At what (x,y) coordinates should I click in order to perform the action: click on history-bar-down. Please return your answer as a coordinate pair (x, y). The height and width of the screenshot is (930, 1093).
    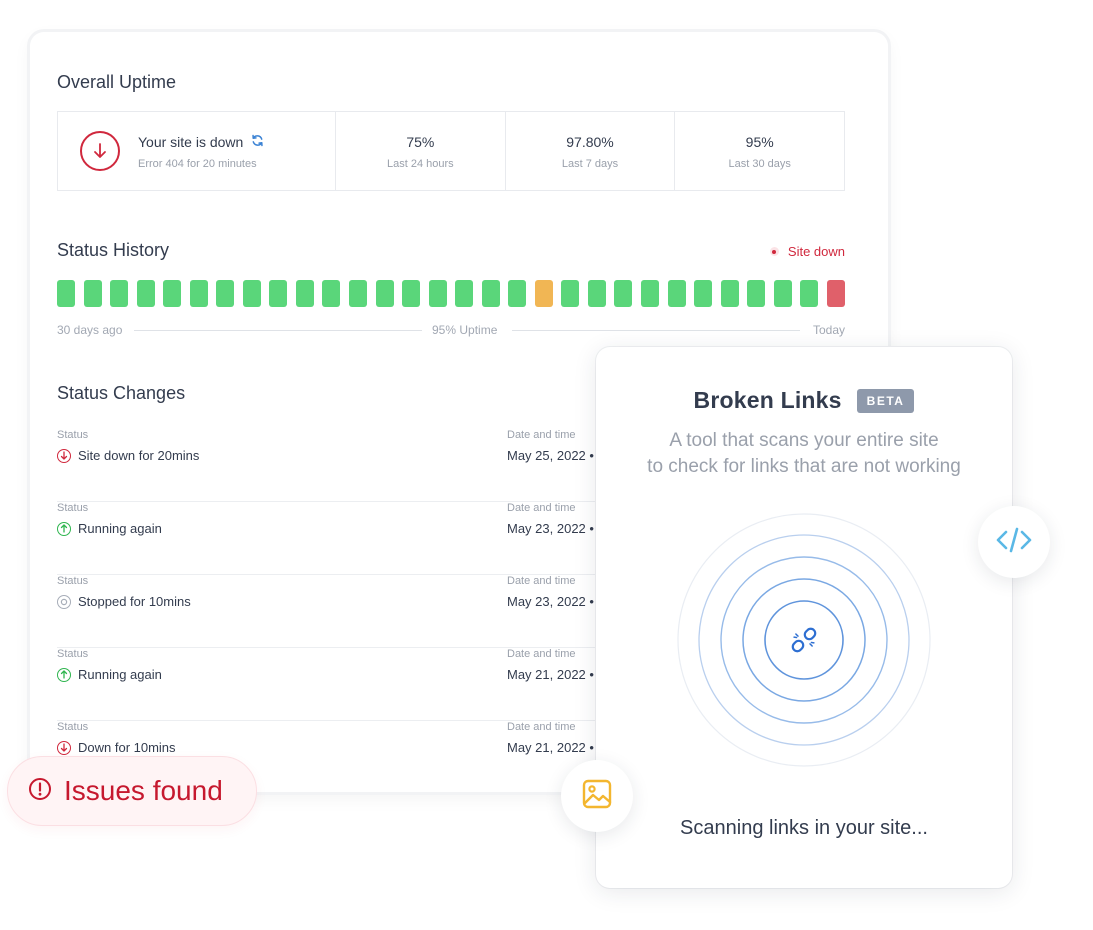
    Looking at the image, I should click on (835, 293).